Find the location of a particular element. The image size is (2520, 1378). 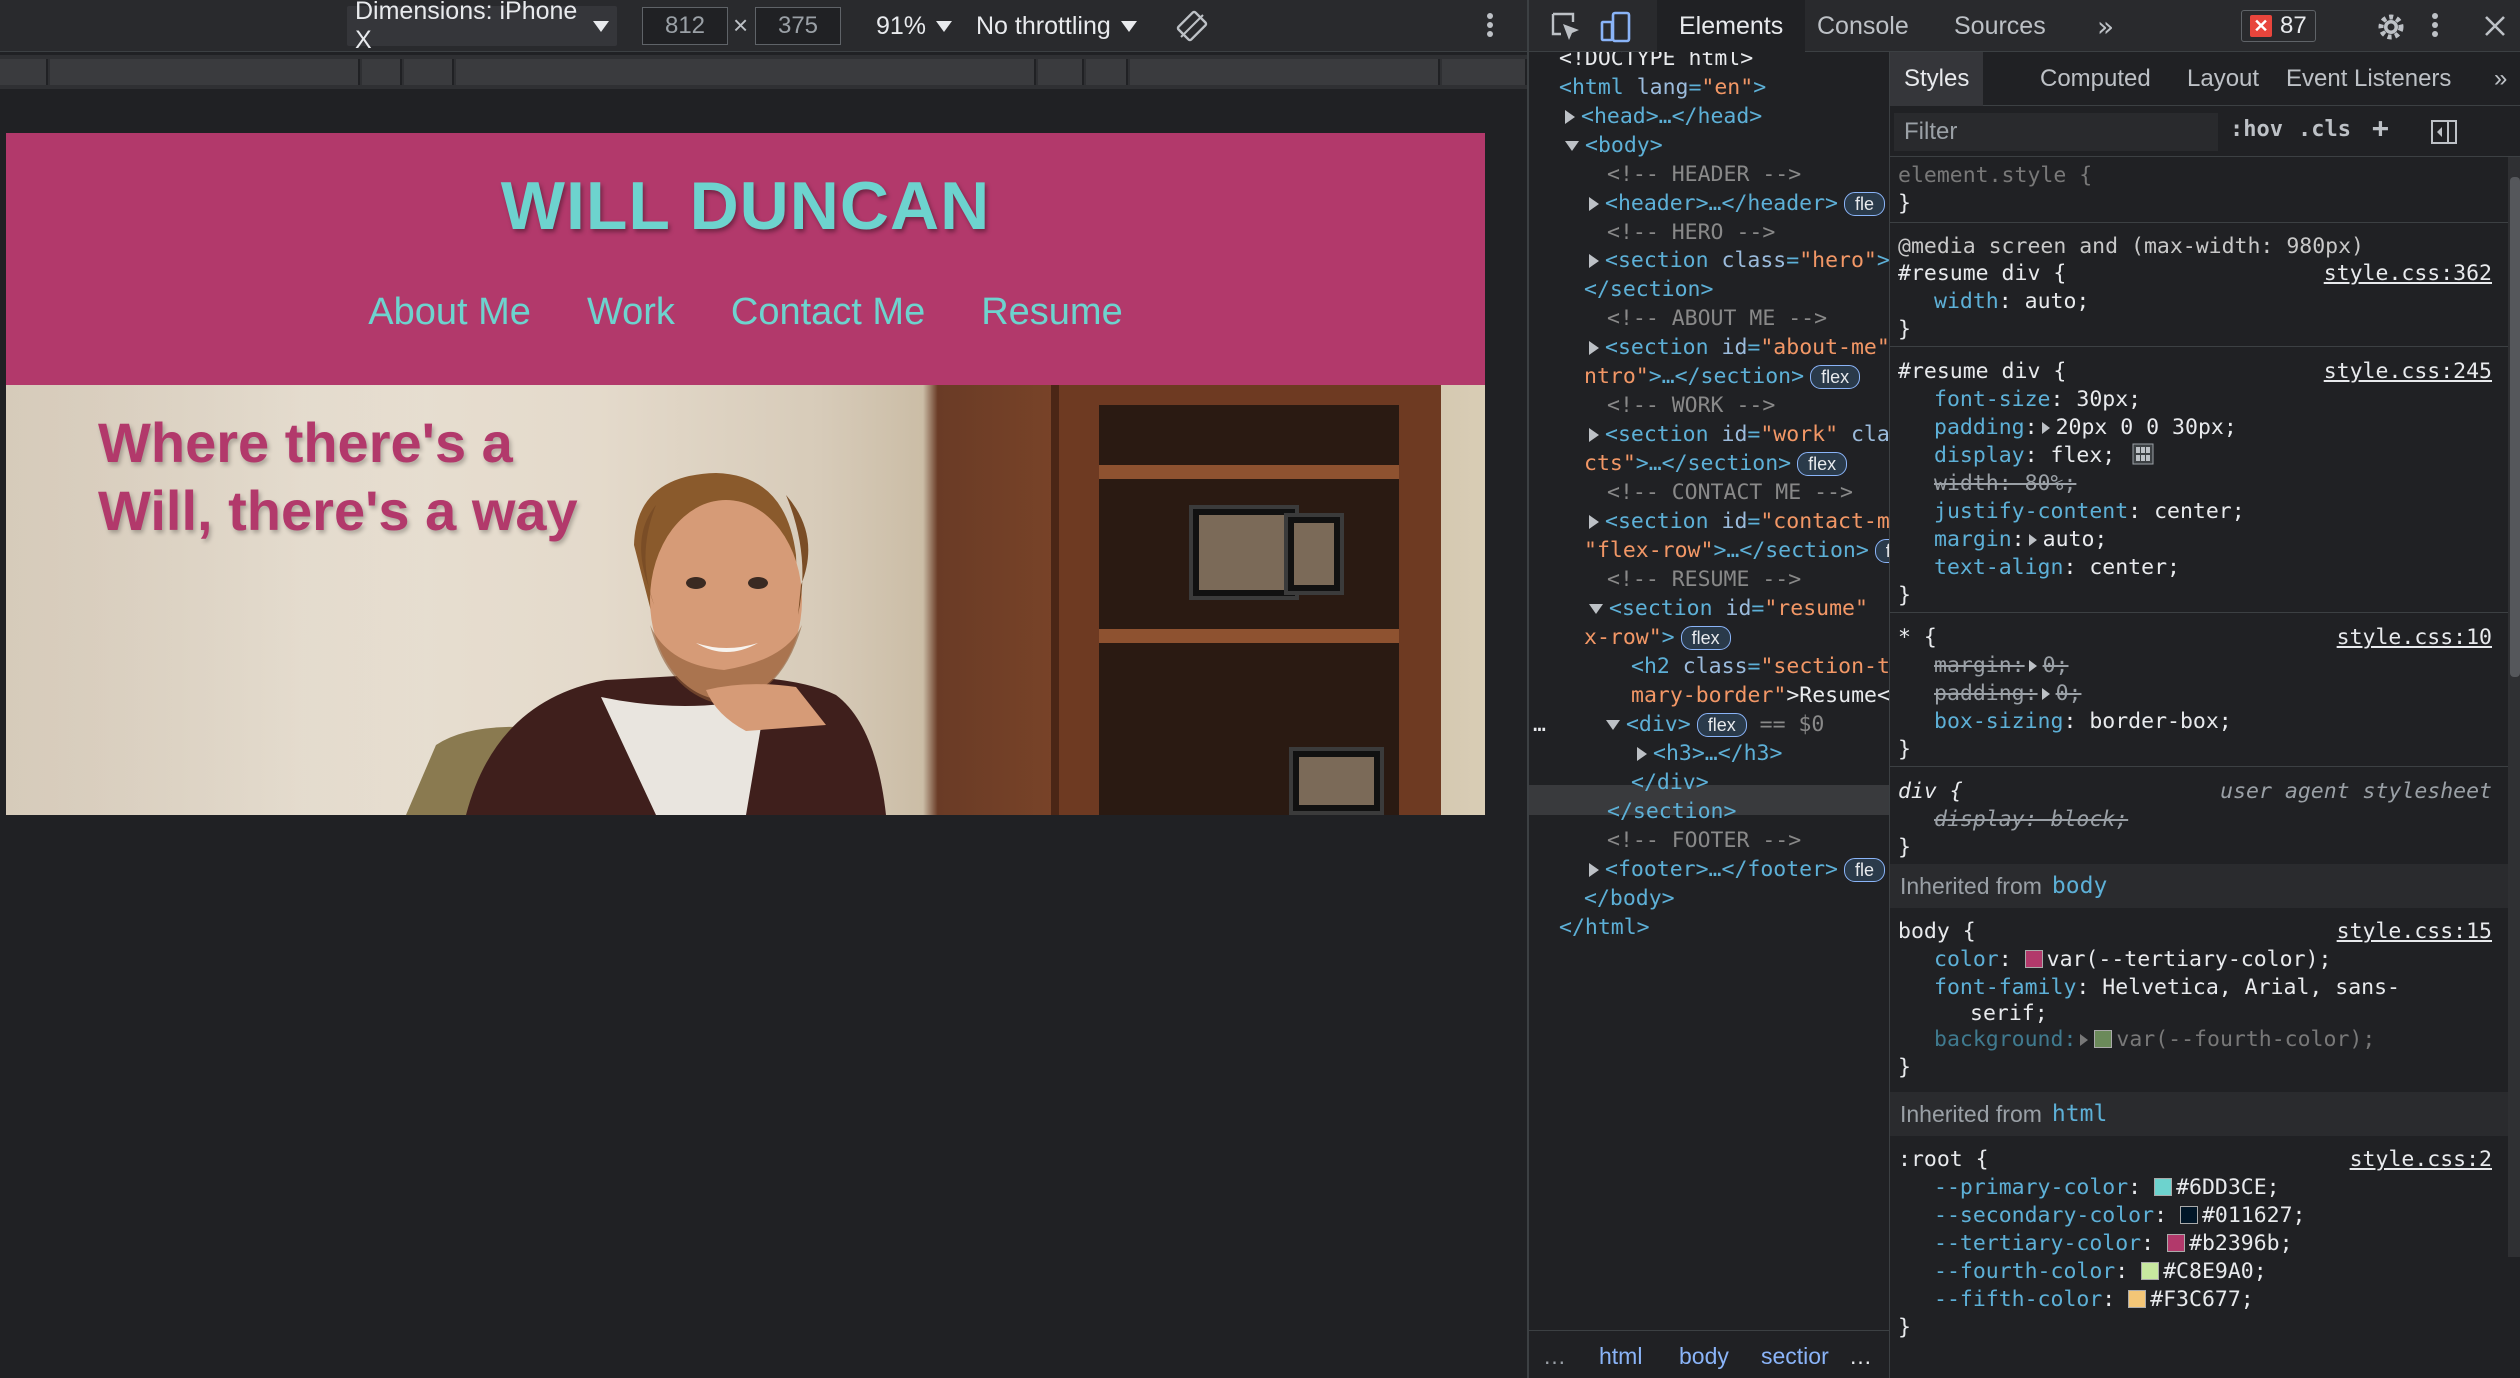

dom-footer-node: <footer>…</footer> fle is located at coordinates (1737, 869).